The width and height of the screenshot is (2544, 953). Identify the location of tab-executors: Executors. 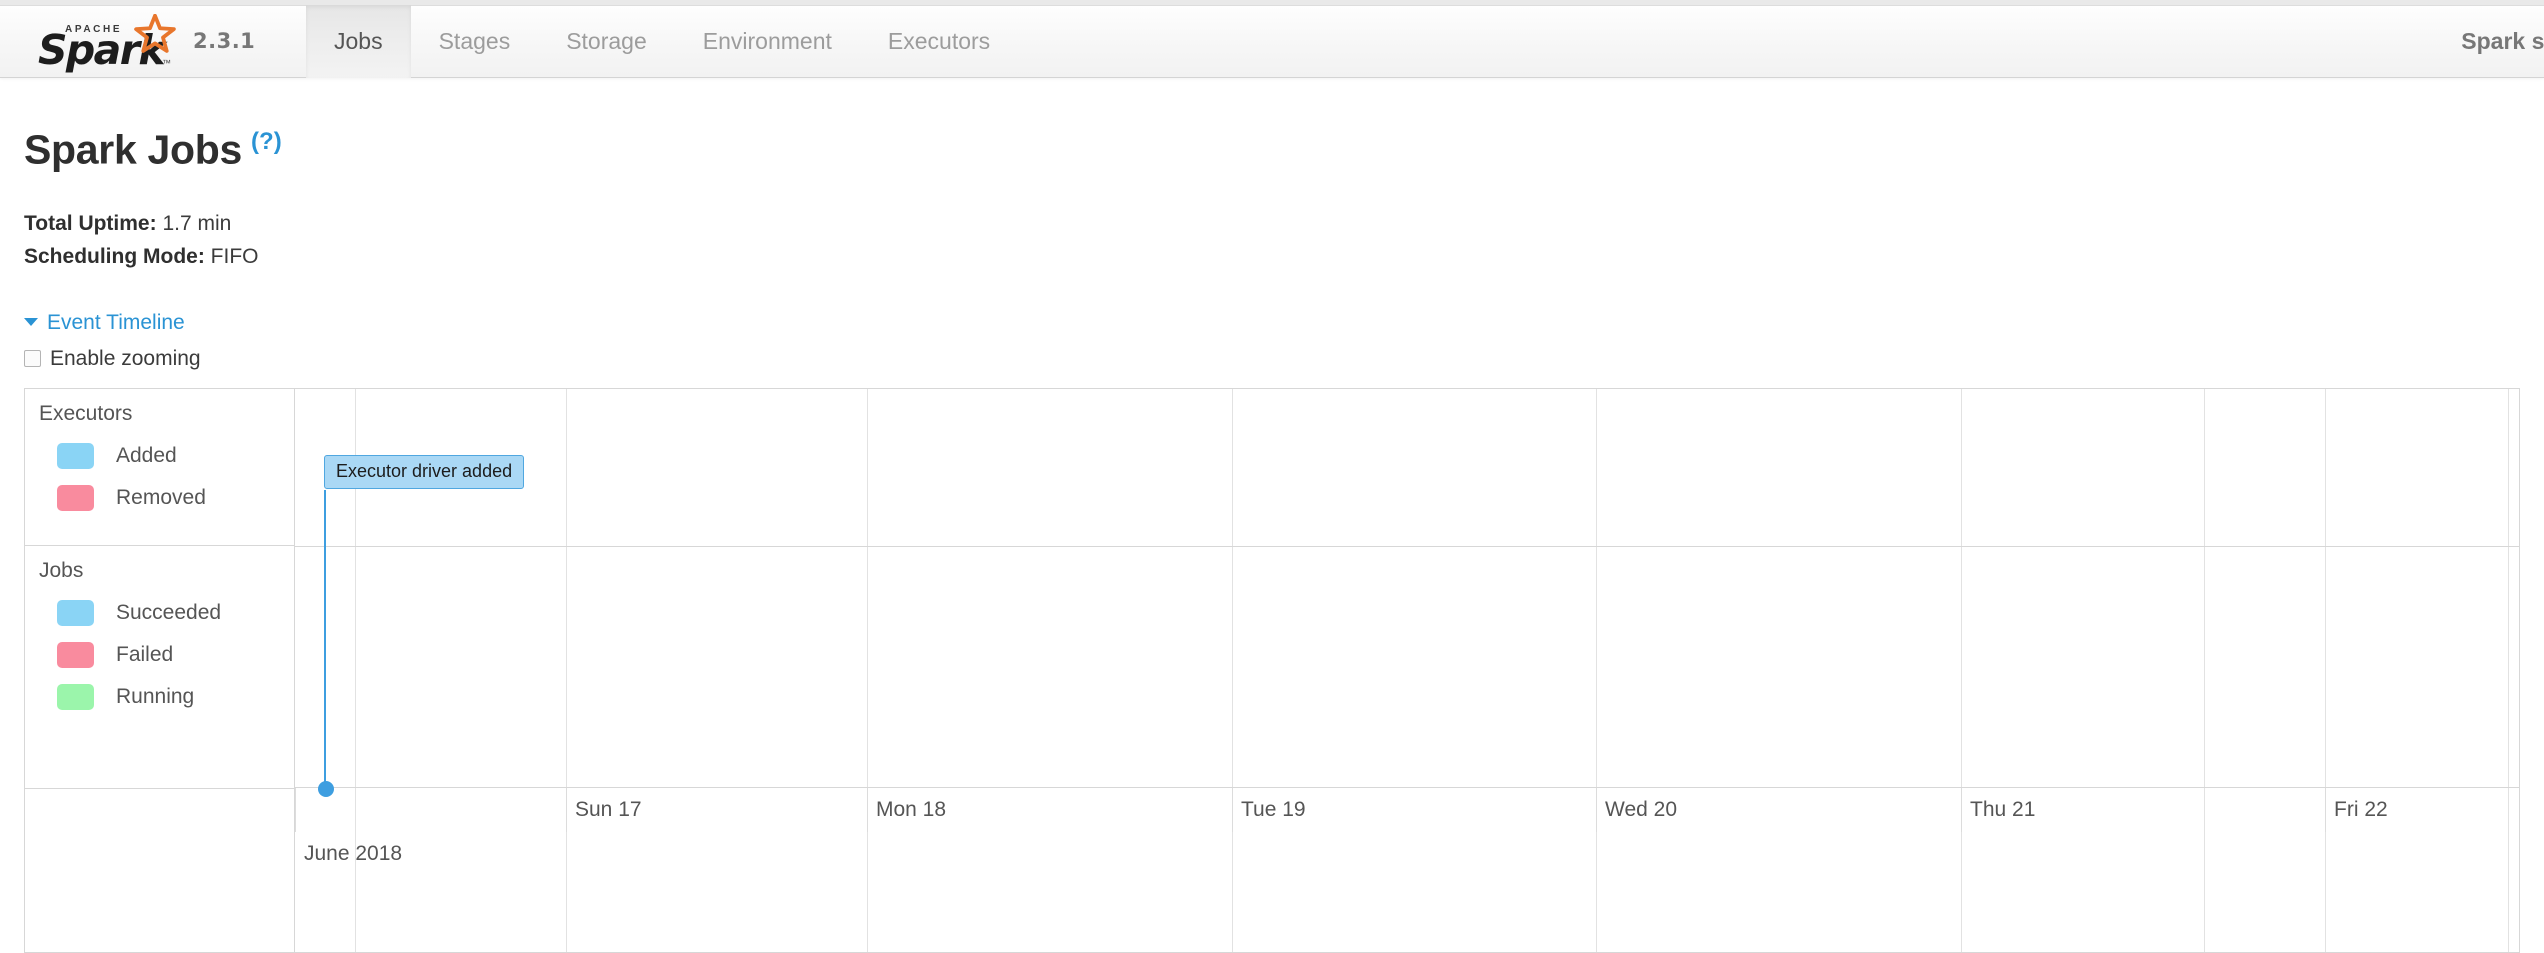
(939, 41).